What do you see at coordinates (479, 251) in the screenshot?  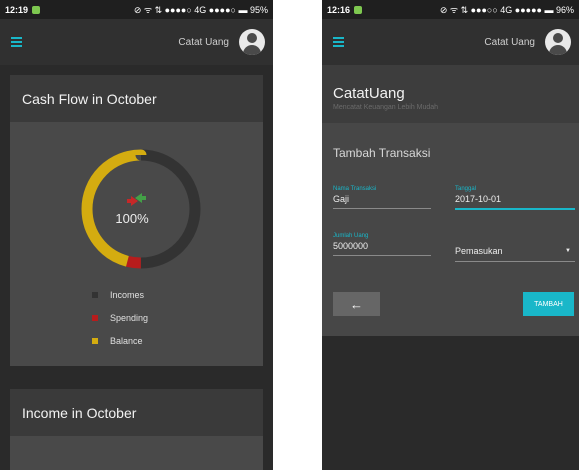 I see `select-value: Pemasukan` at bounding box center [479, 251].